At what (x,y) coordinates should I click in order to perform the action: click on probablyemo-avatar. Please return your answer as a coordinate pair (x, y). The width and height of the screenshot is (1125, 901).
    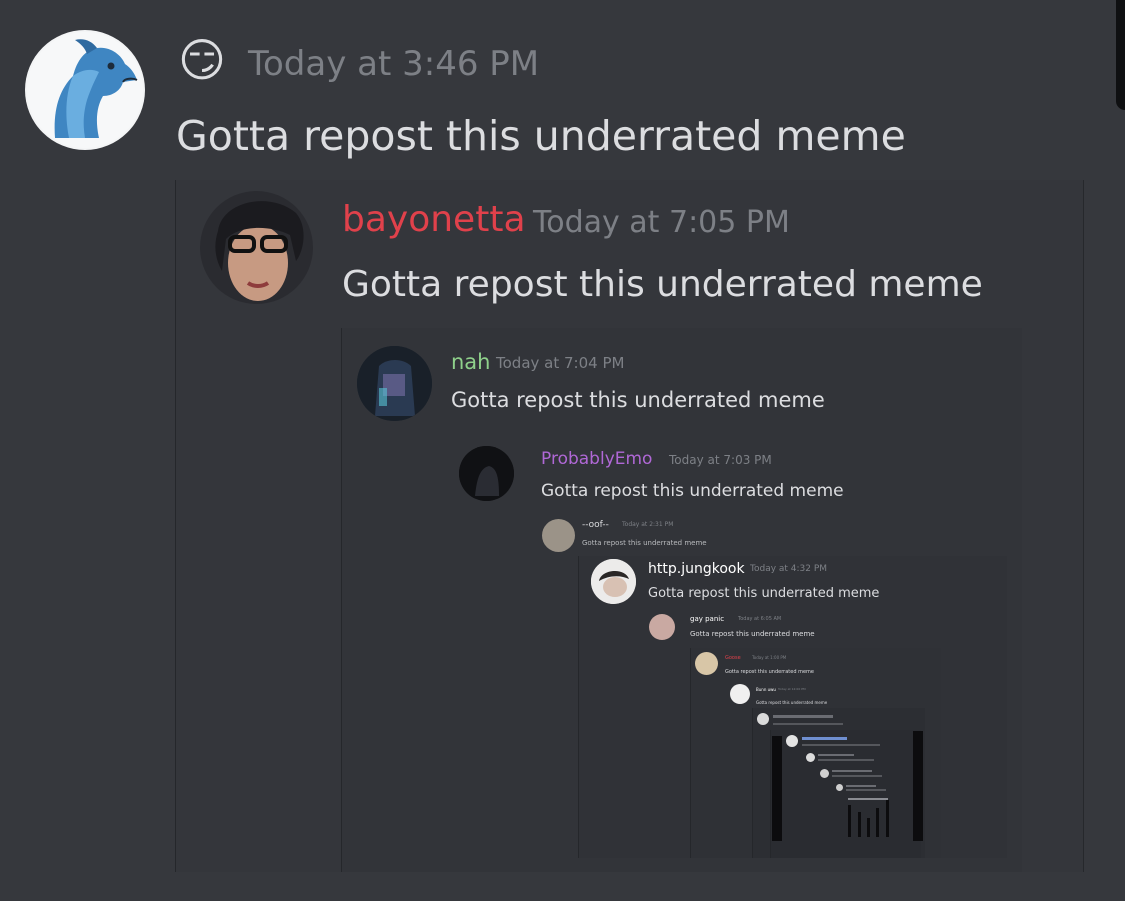
    Looking at the image, I should click on (486, 473).